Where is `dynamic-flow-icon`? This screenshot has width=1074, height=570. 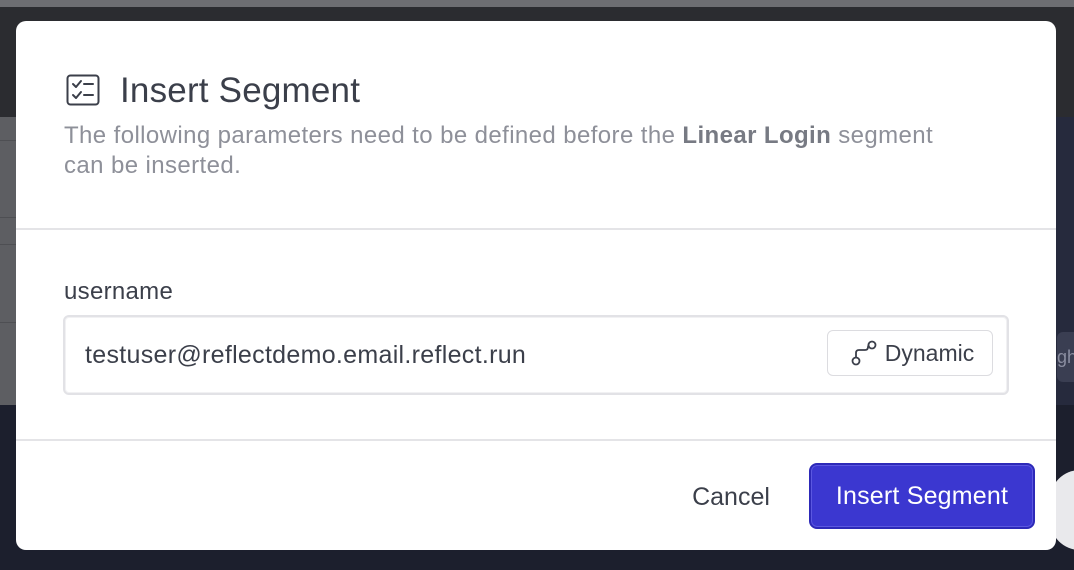 dynamic-flow-icon is located at coordinates (864, 353).